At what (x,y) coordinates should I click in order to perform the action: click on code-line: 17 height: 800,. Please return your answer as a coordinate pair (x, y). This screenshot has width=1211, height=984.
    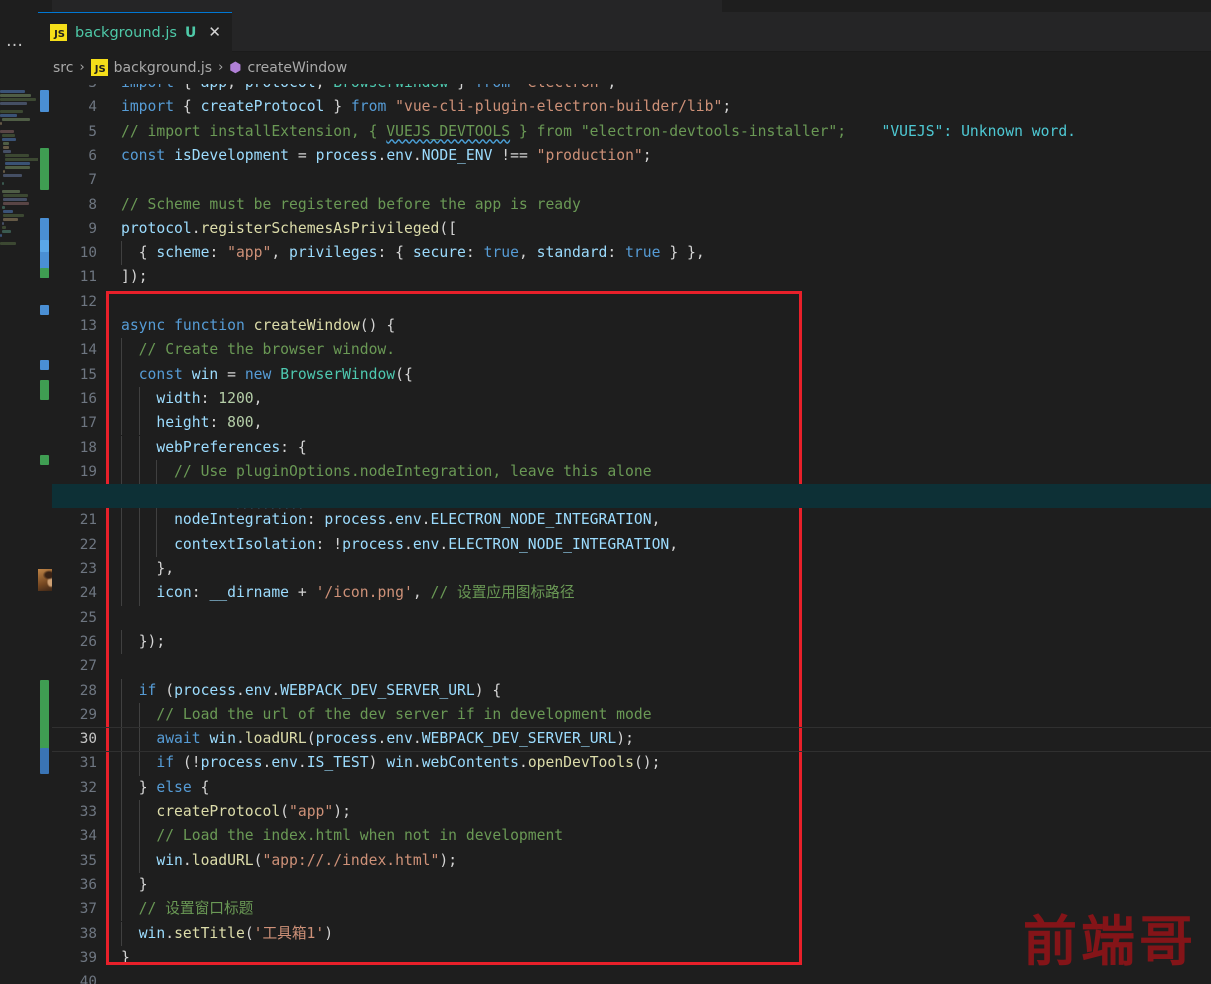
    Looking at the image, I should click on (631, 423).